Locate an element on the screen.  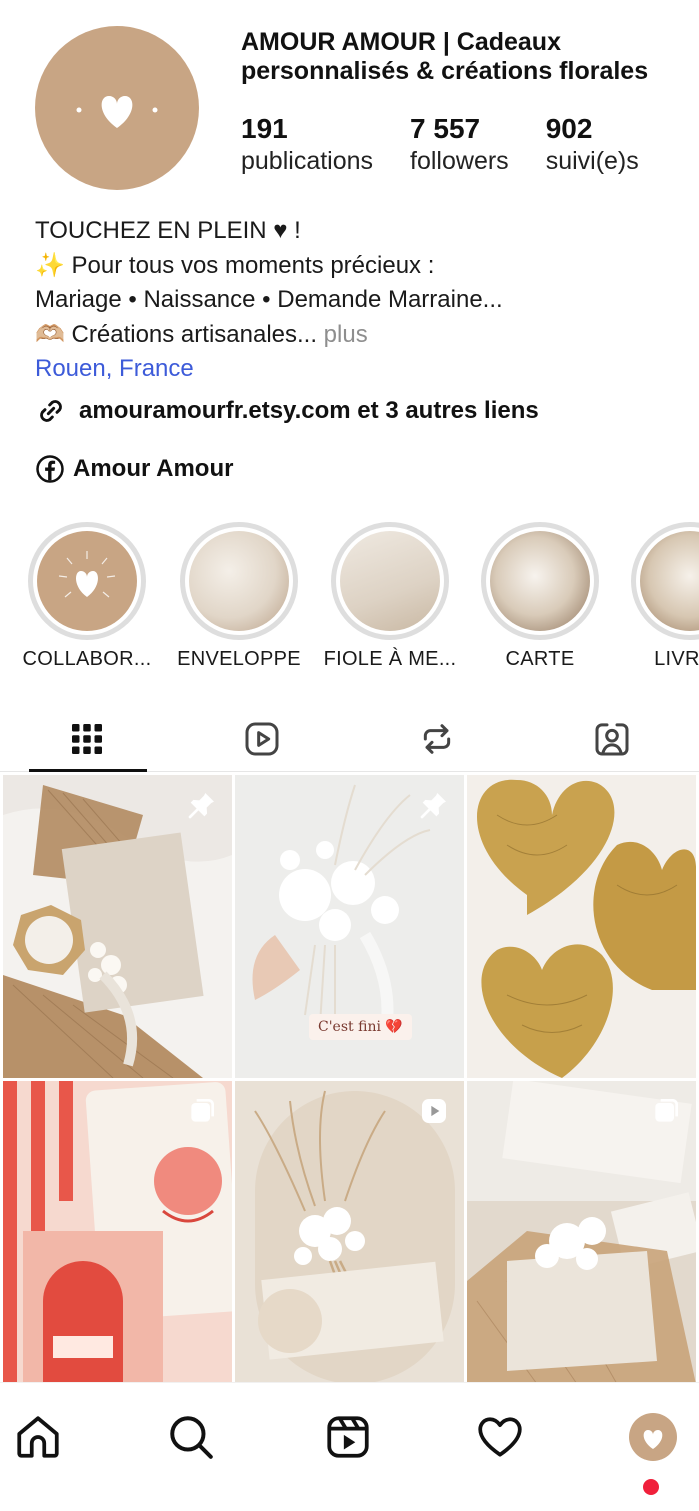
nav-reels is located at coordinates (348, 1437).